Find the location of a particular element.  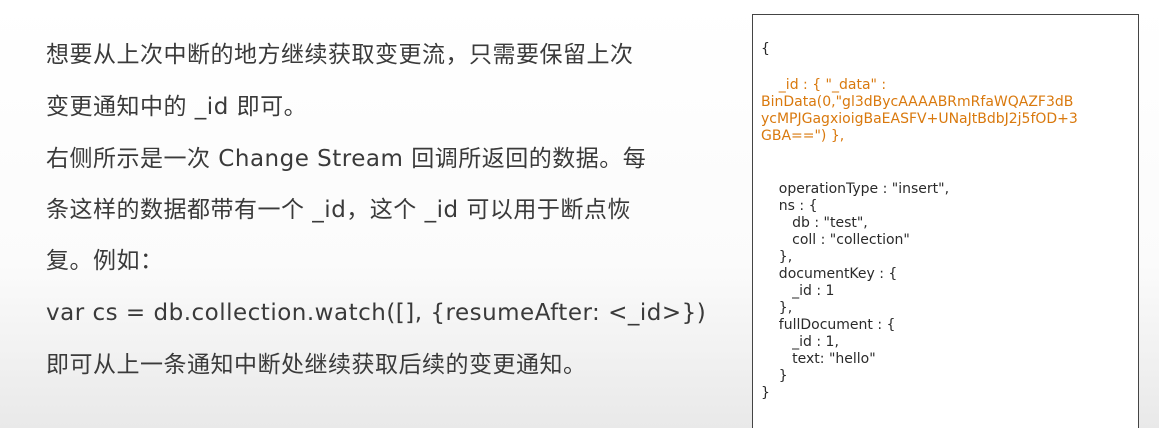

code-ns-coll: coll : "collection" is located at coordinates (835, 240).